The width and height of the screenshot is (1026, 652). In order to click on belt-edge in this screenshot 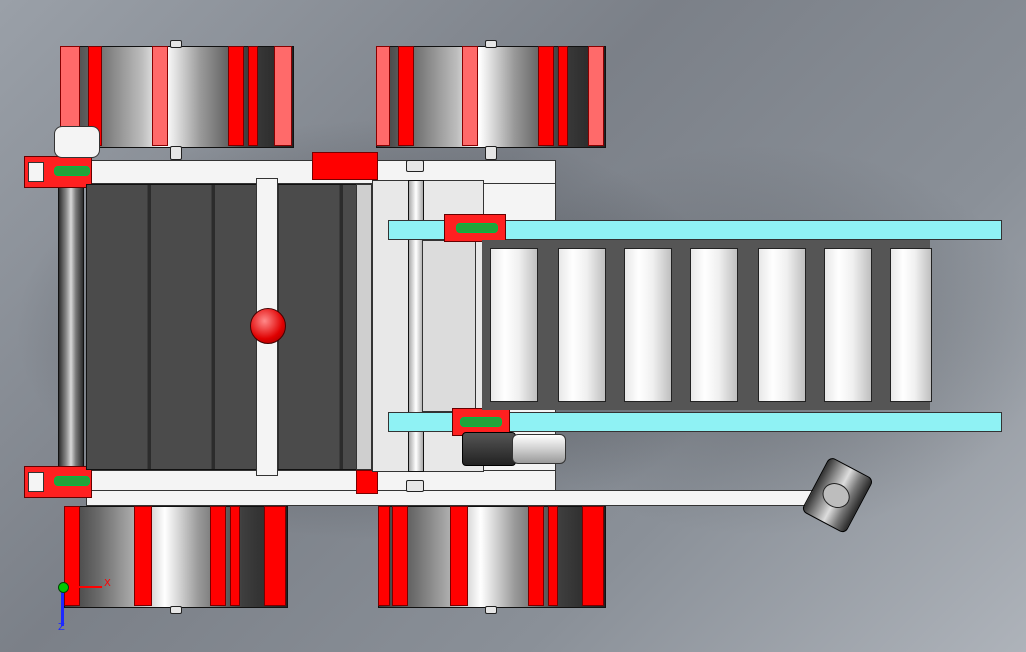, I will do `click(364, 327)`.